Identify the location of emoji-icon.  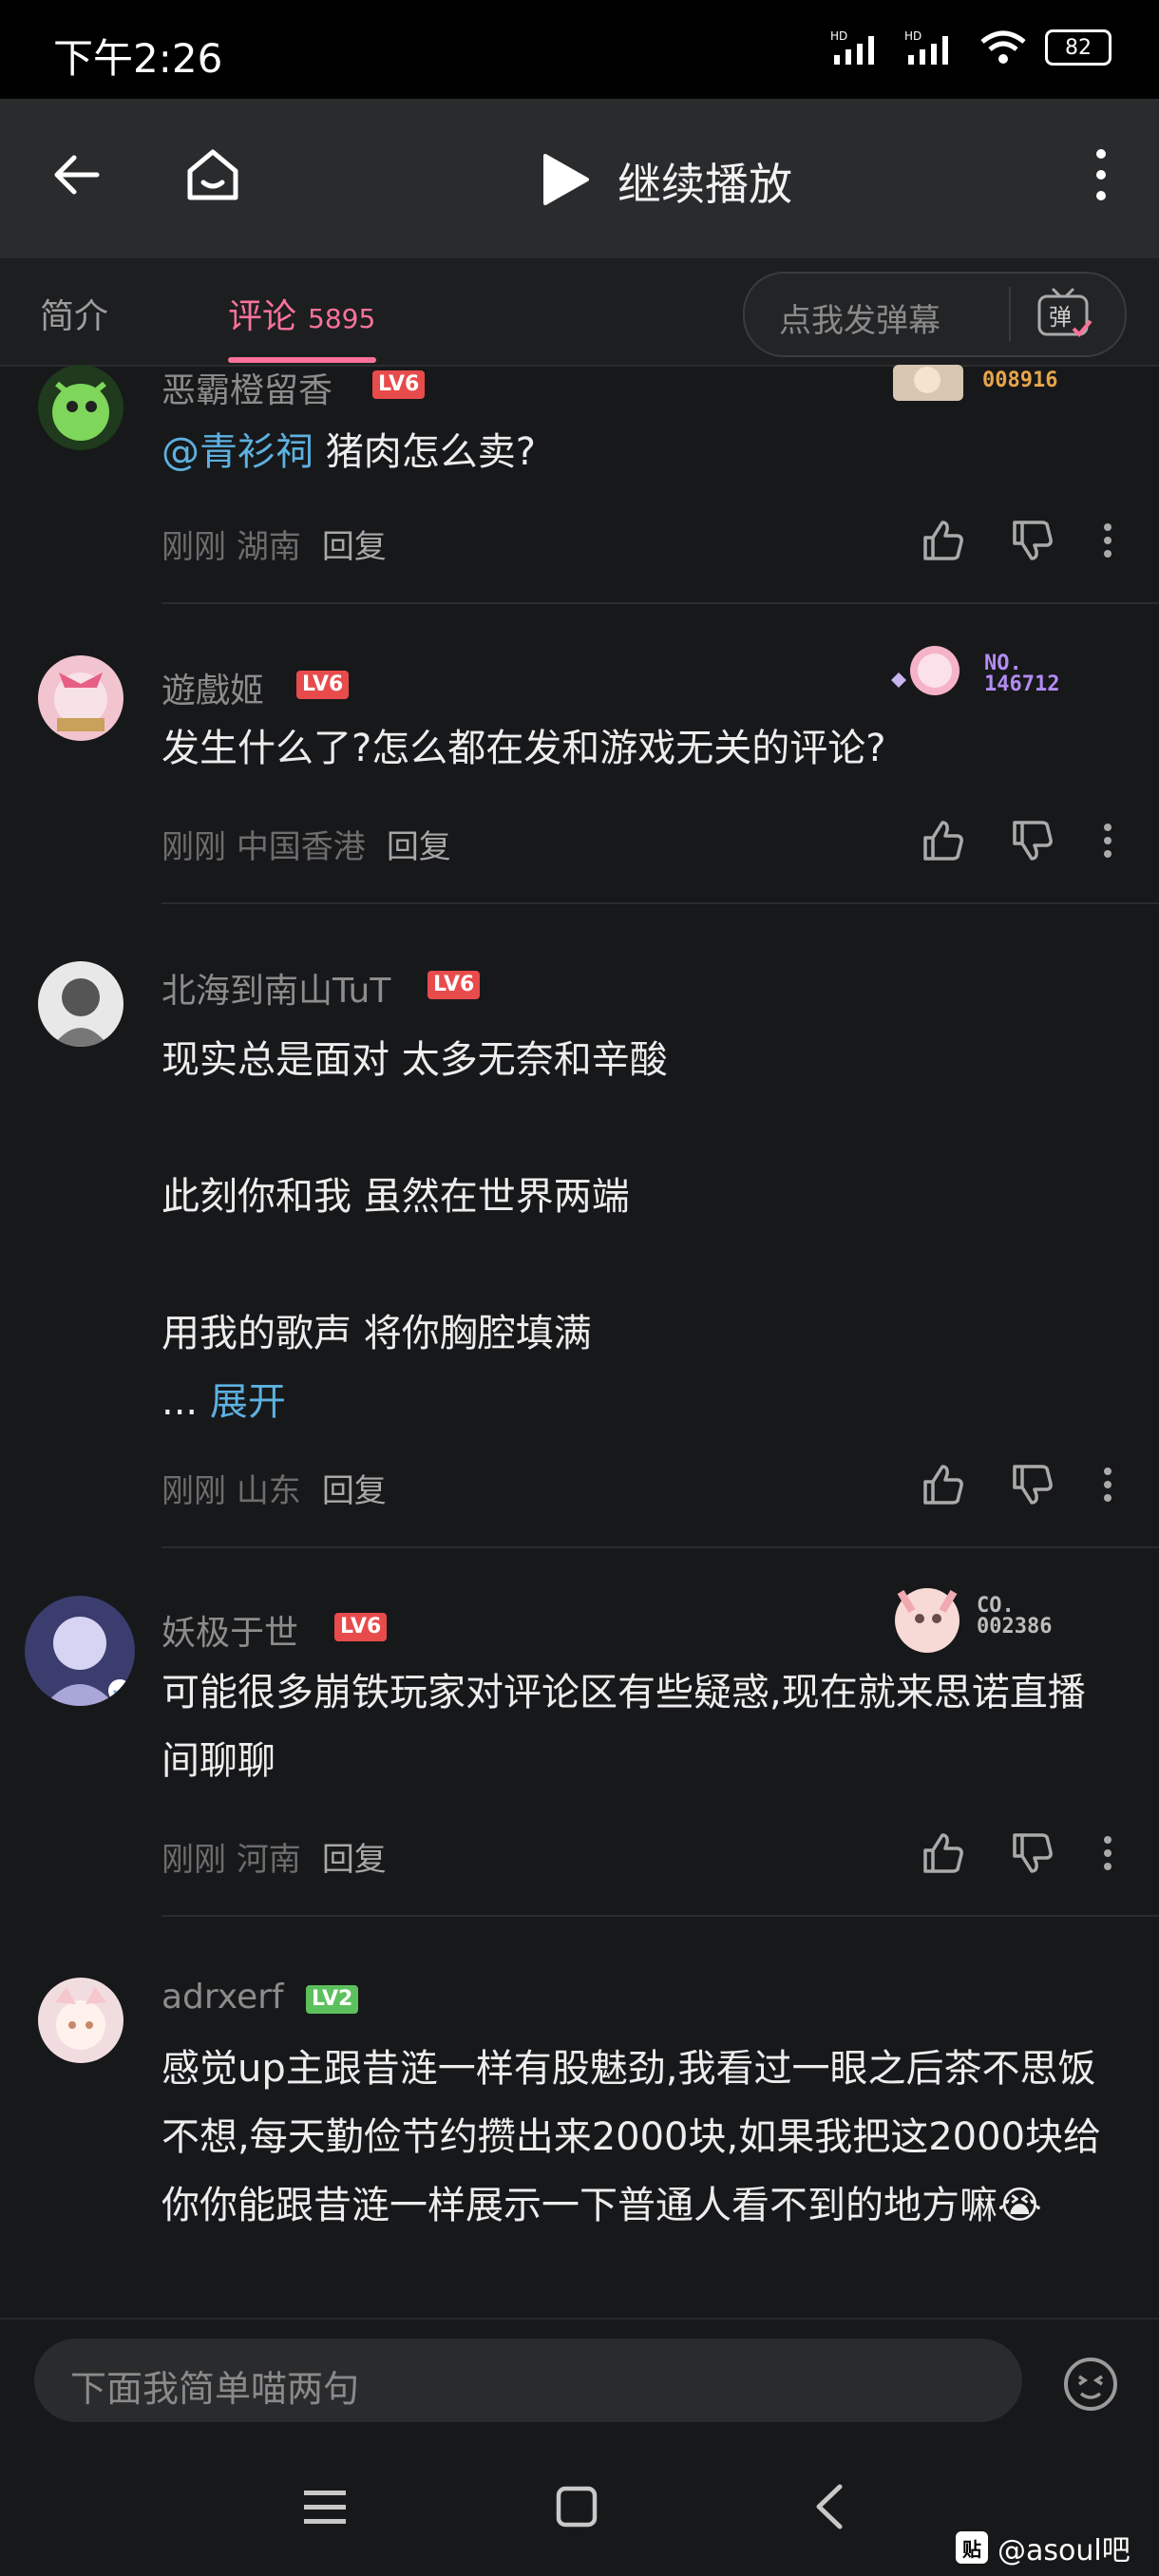
(1090, 2384).